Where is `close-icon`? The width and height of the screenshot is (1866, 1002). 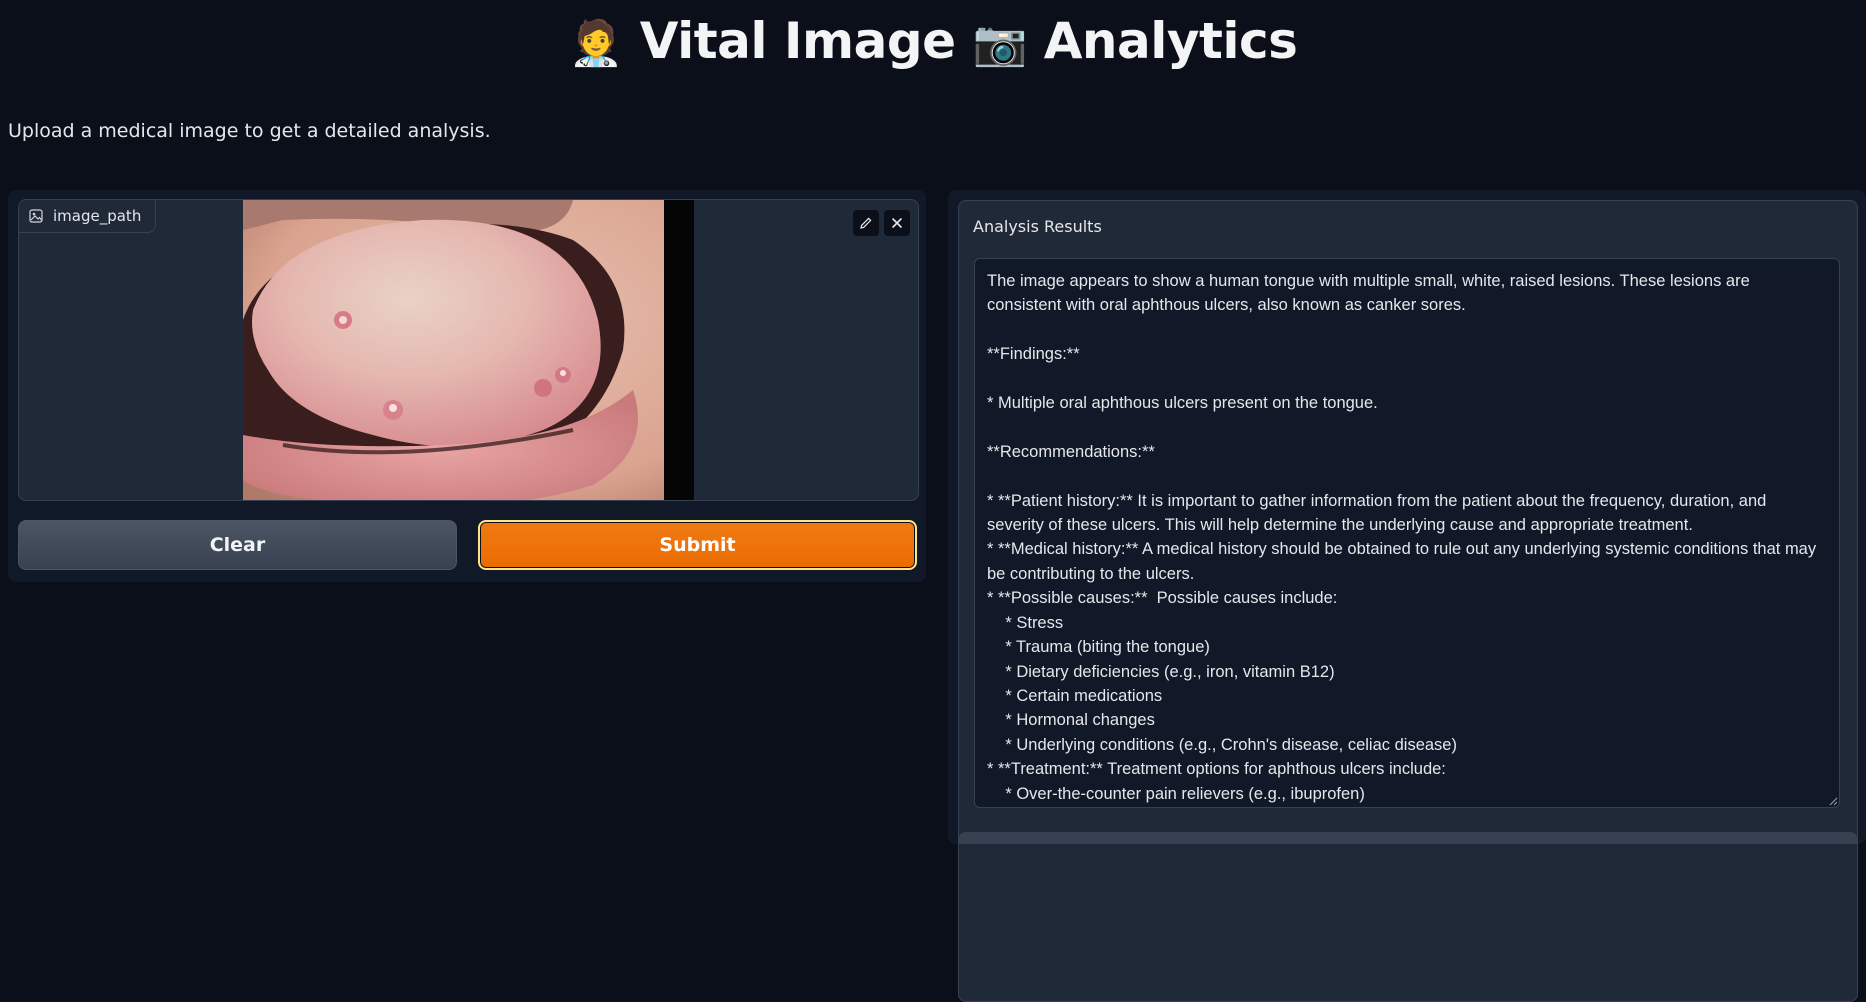
close-icon is located at coordinates (897, 223).